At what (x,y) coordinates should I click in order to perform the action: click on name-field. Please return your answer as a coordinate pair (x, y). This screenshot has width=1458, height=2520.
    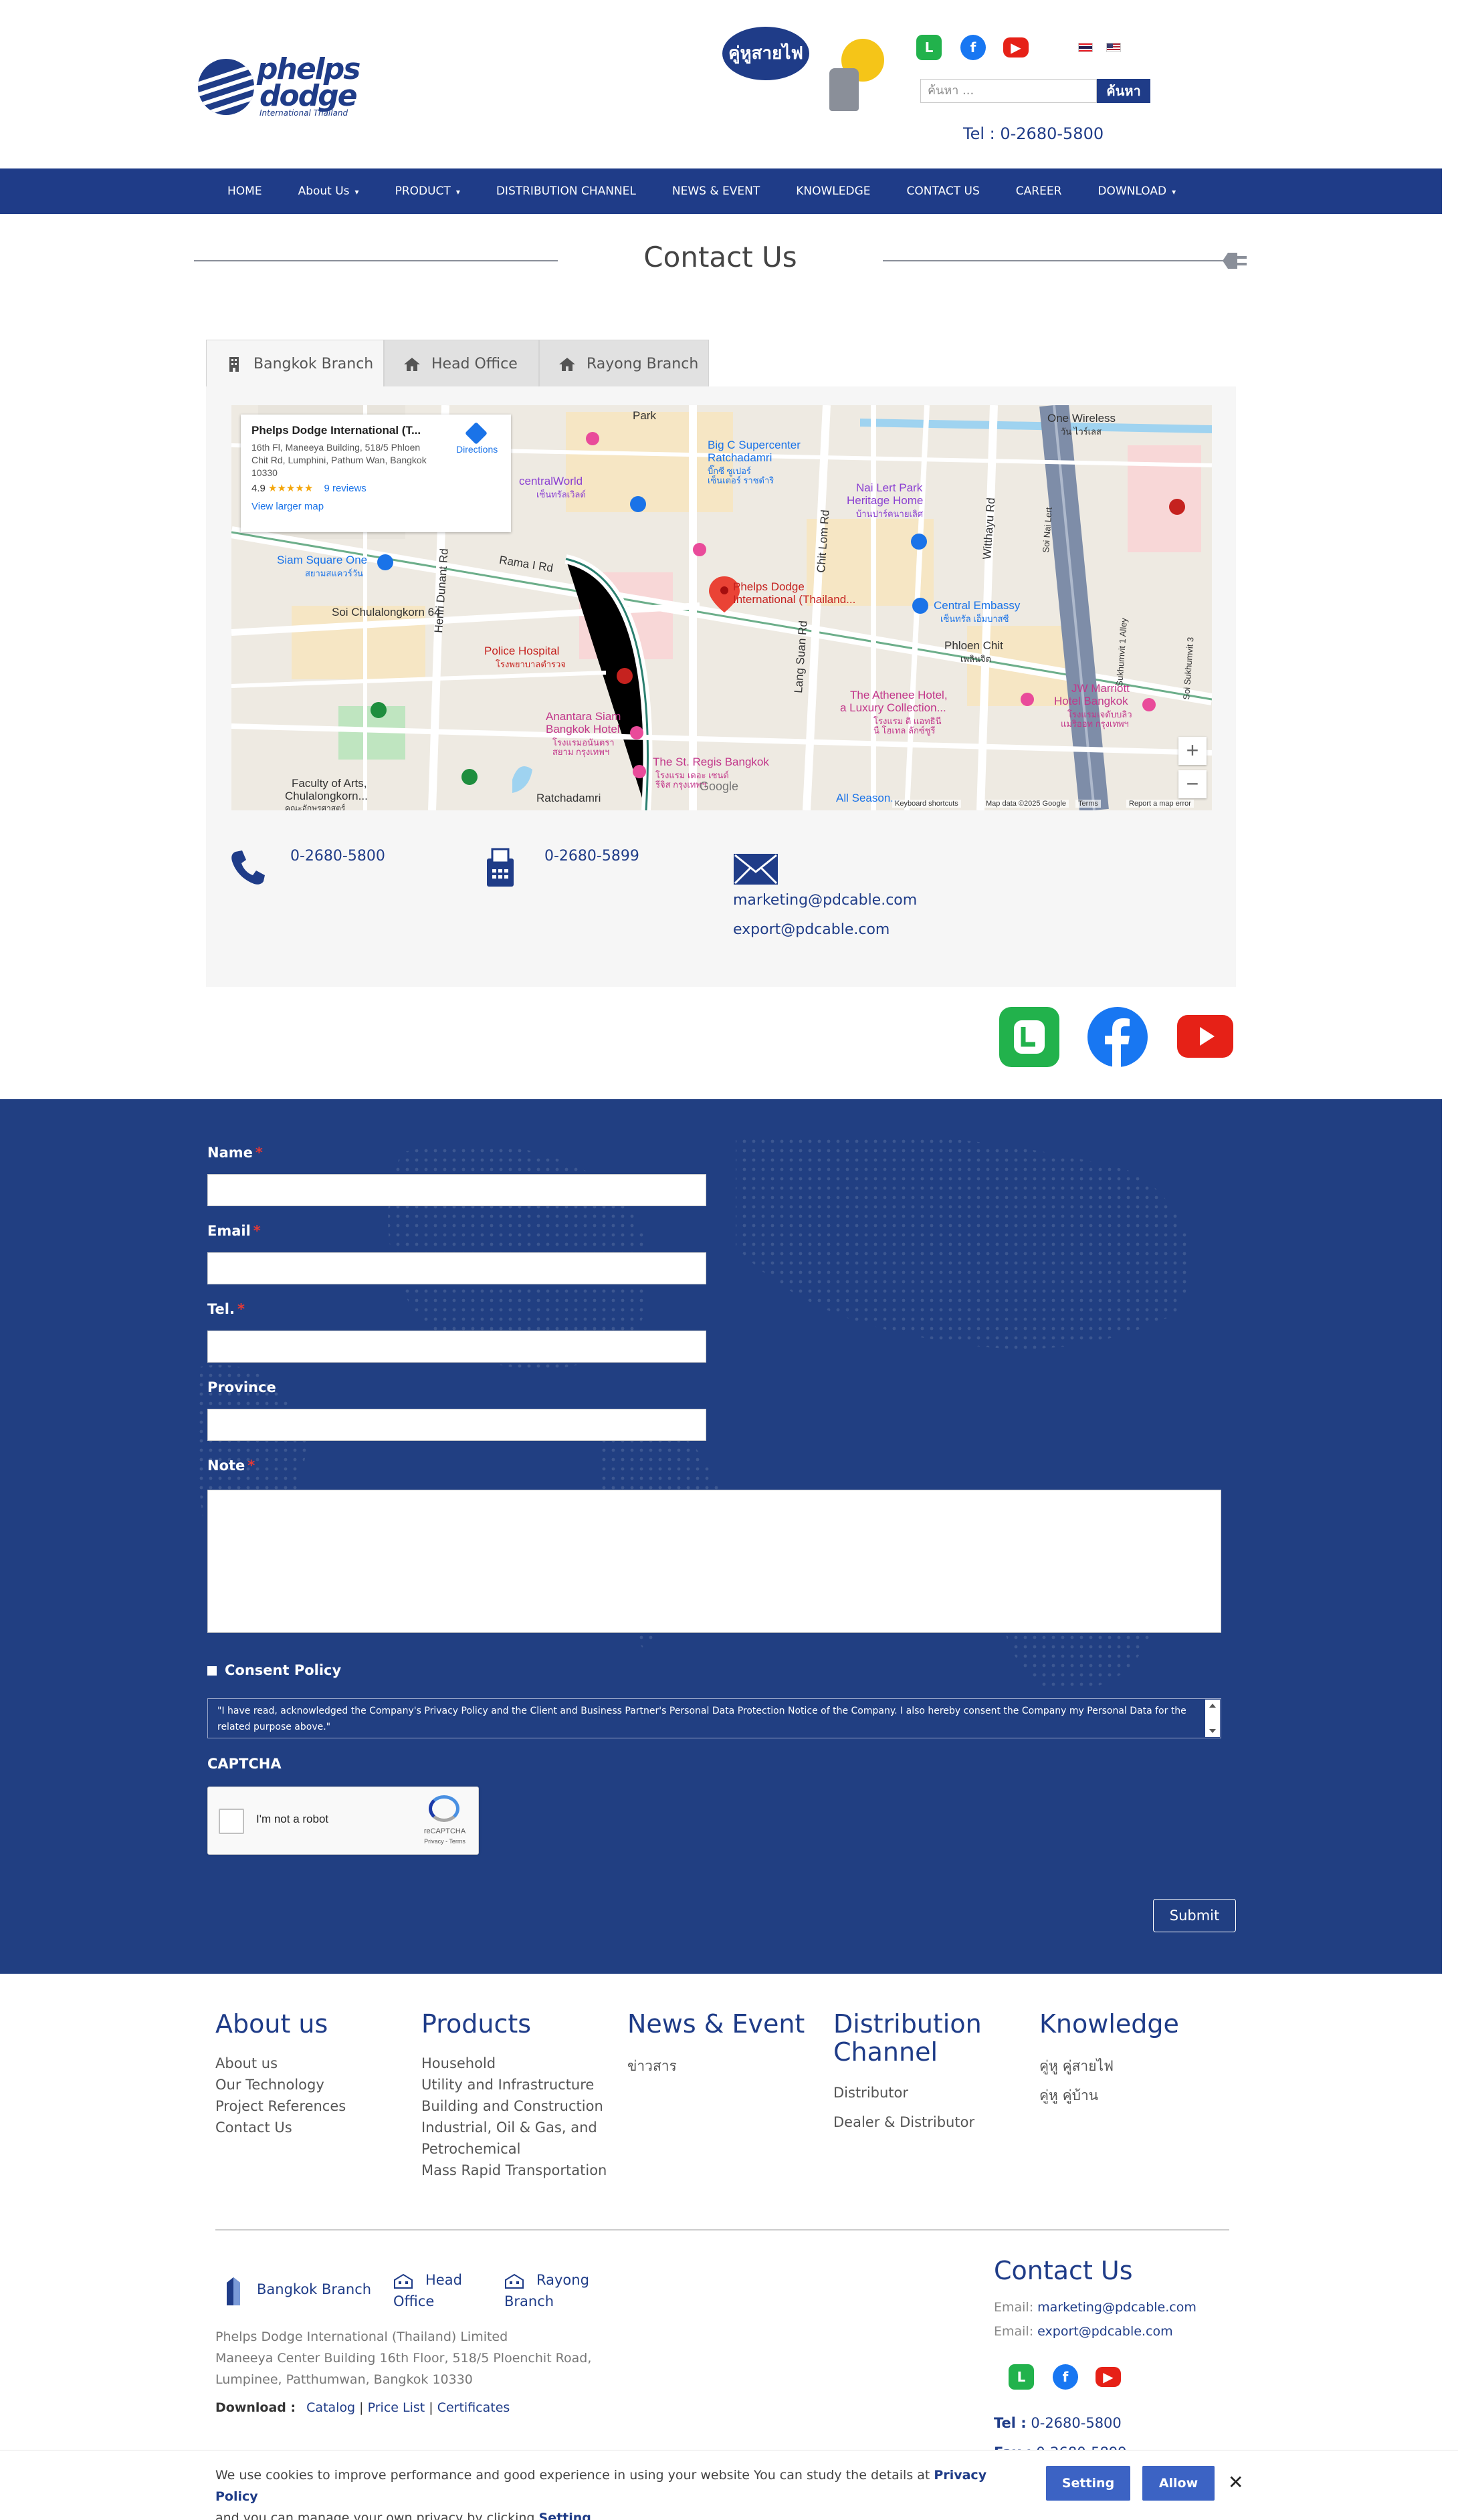
    Looking at the image, I should click on (456, 1190).